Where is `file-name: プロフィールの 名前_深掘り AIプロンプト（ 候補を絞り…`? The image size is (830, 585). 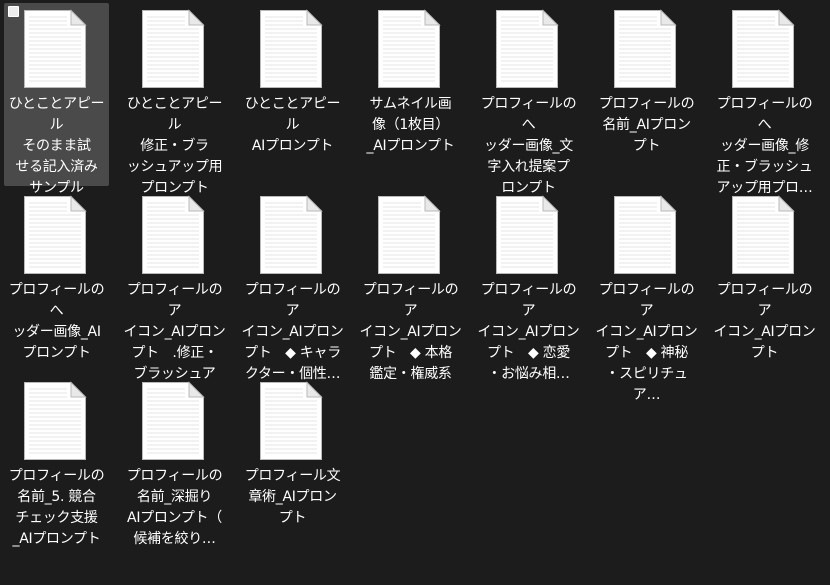 file-name: プロフィールの 名前_深掘り AIプロンプト（ 候補を絞り… is located at coordinates (174, 507).